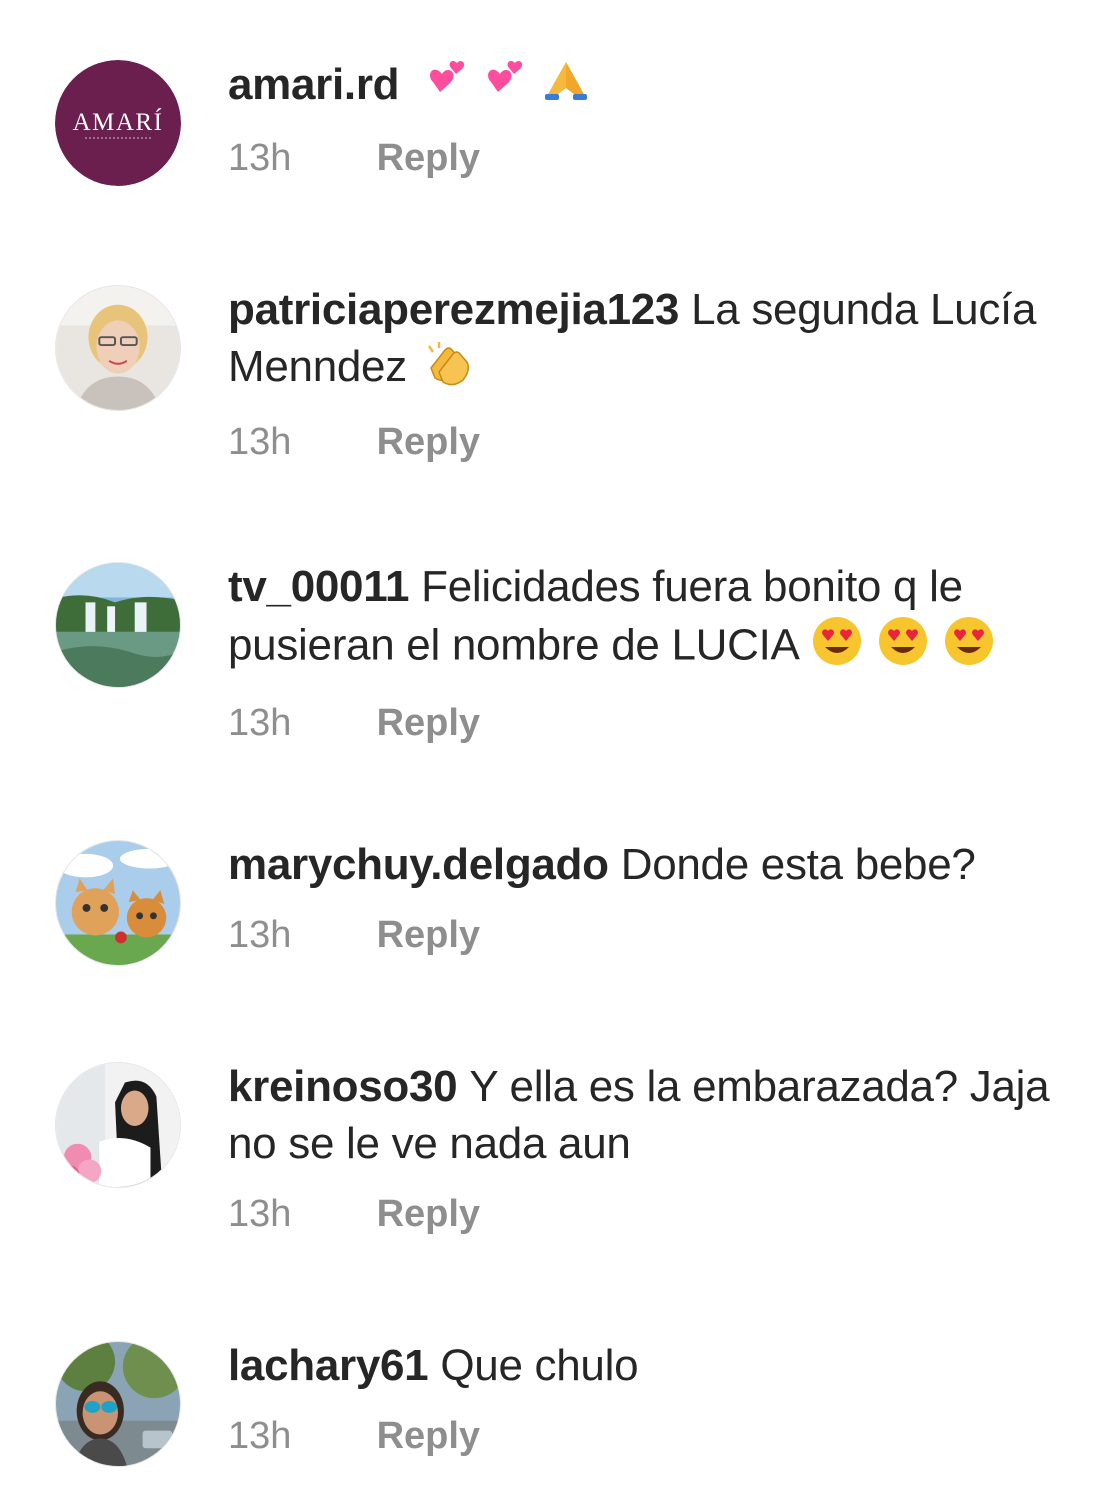  I want to click on amari-logo-text: AMARÍ, so click(118, 122).